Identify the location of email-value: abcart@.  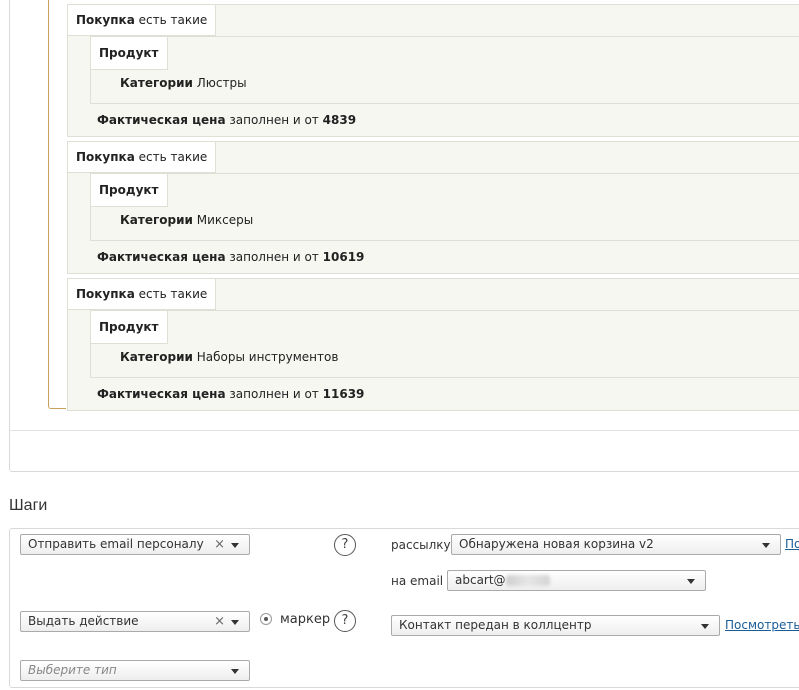
(480, 580).